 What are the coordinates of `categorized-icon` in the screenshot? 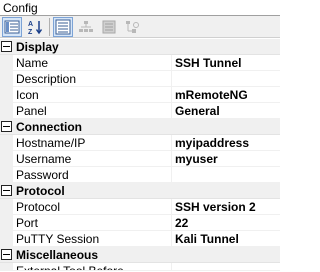 It's located at (12, 26).